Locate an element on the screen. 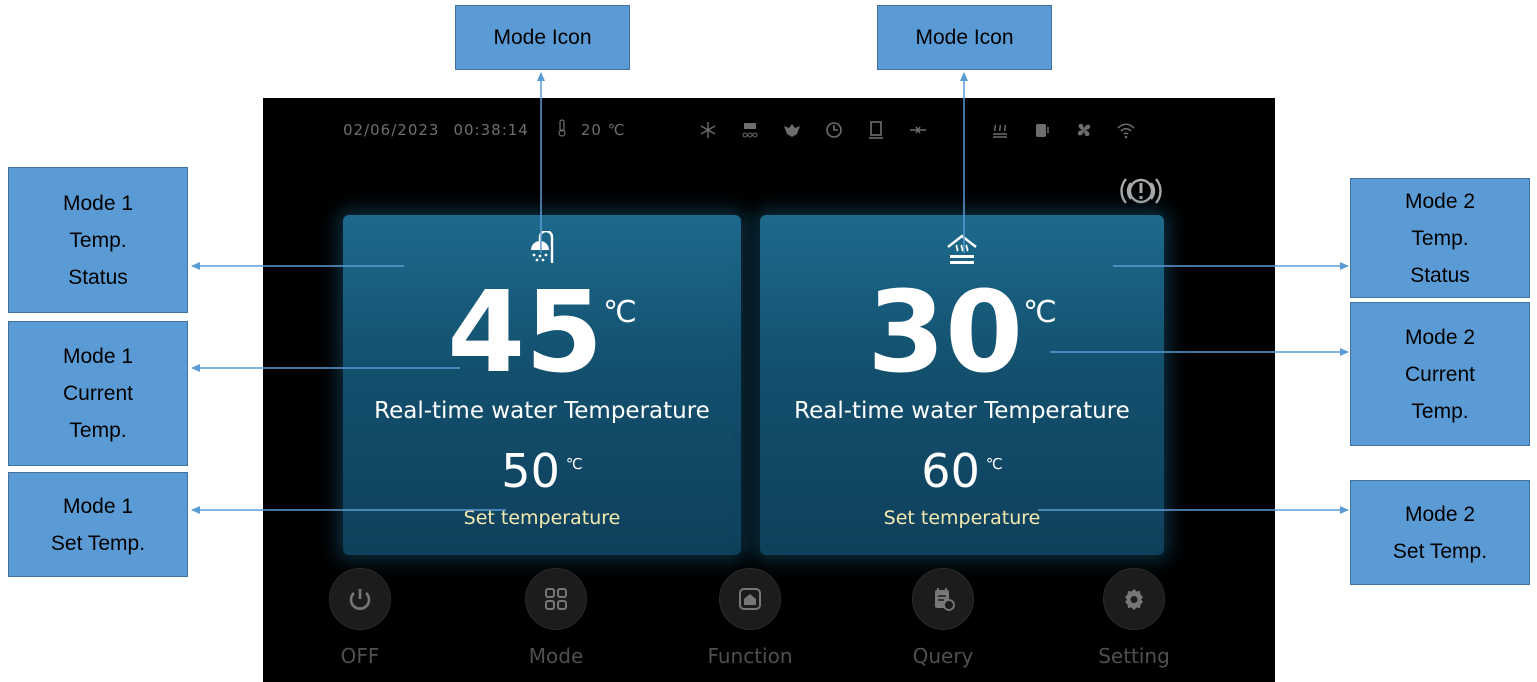  mode1-set-temp: 50 ℃ is located at coordinates (542, 471).